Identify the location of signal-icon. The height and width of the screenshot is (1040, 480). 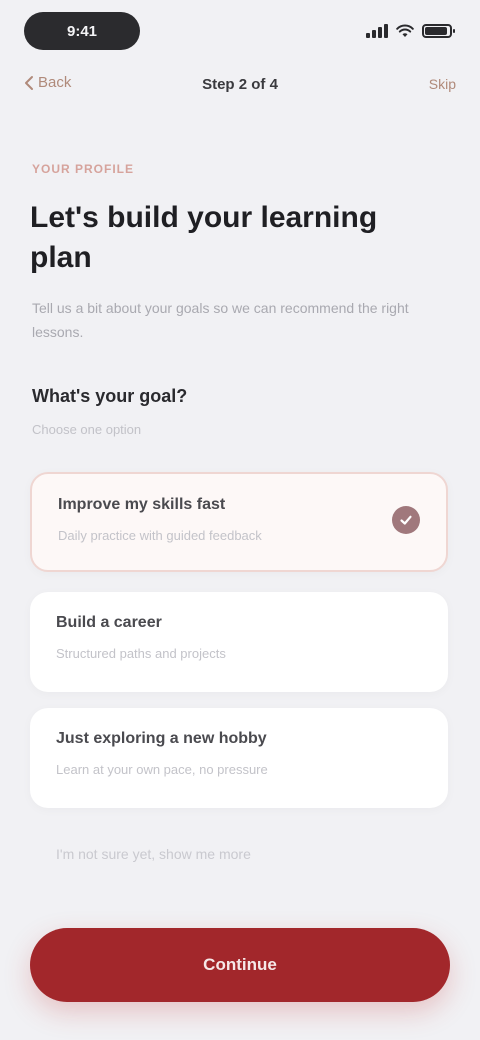
(377, 31).